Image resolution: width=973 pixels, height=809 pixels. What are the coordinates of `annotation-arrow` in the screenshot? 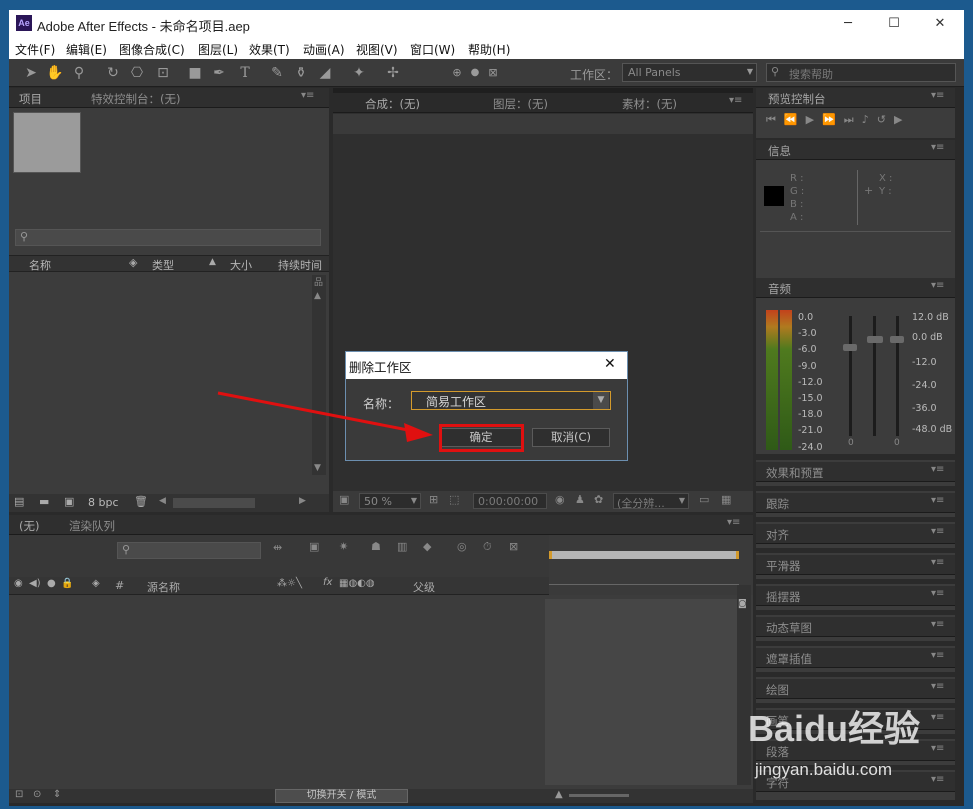 It's located at (325, 416).